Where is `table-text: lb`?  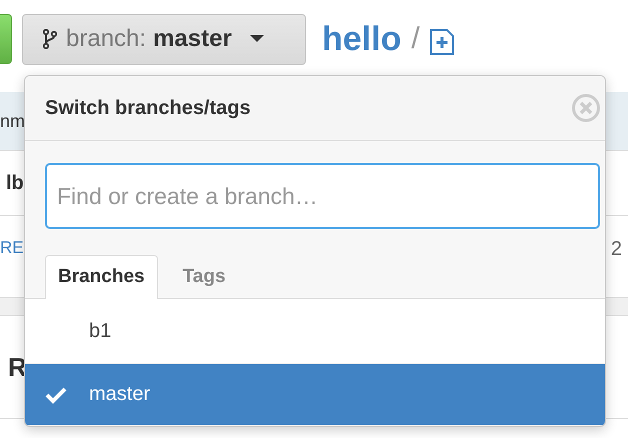
table-text: lb is located at coordinates (15, 183).